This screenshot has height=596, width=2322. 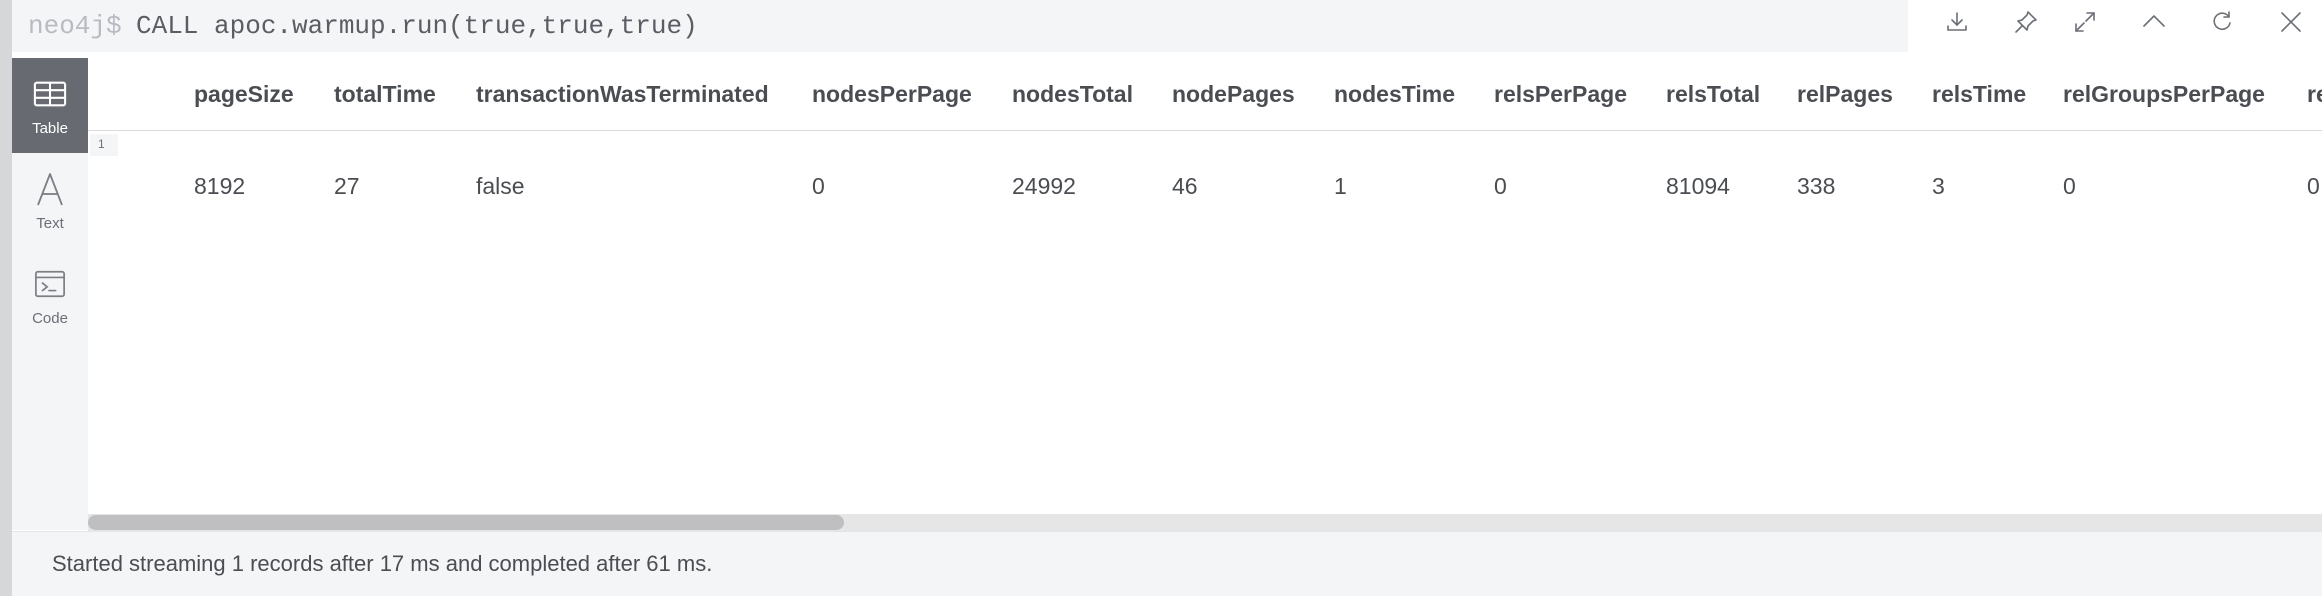 I want to click on chevron-up-icon, so click(x=2154, y=24).